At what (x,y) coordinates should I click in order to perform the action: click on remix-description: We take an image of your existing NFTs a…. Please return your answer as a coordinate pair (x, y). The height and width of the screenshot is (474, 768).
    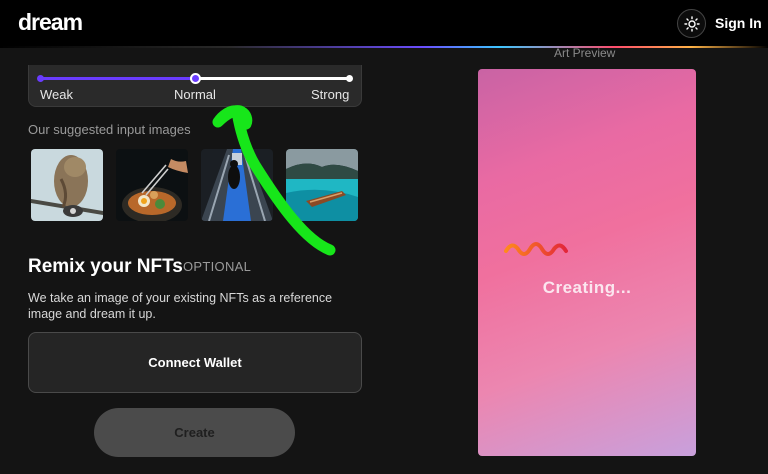
    Looking at the image, I should click on (180, 306).